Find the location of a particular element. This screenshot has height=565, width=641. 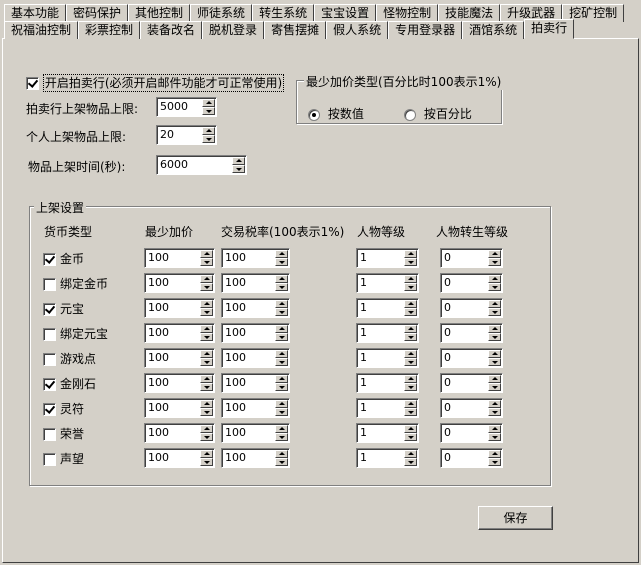

currency-checkbox-3: 绑定元宝 is located at coordinates (75, 333).